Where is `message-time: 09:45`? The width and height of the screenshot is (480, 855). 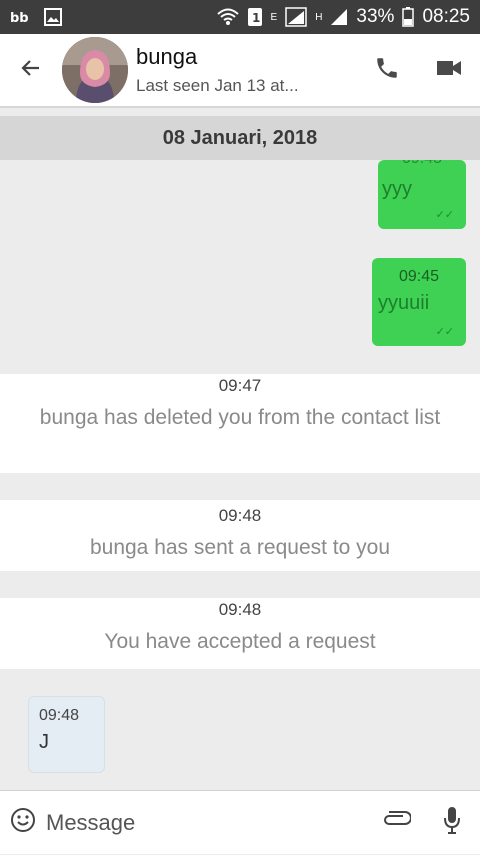
message-time: 09:45 is located at coordinates (419, 276).